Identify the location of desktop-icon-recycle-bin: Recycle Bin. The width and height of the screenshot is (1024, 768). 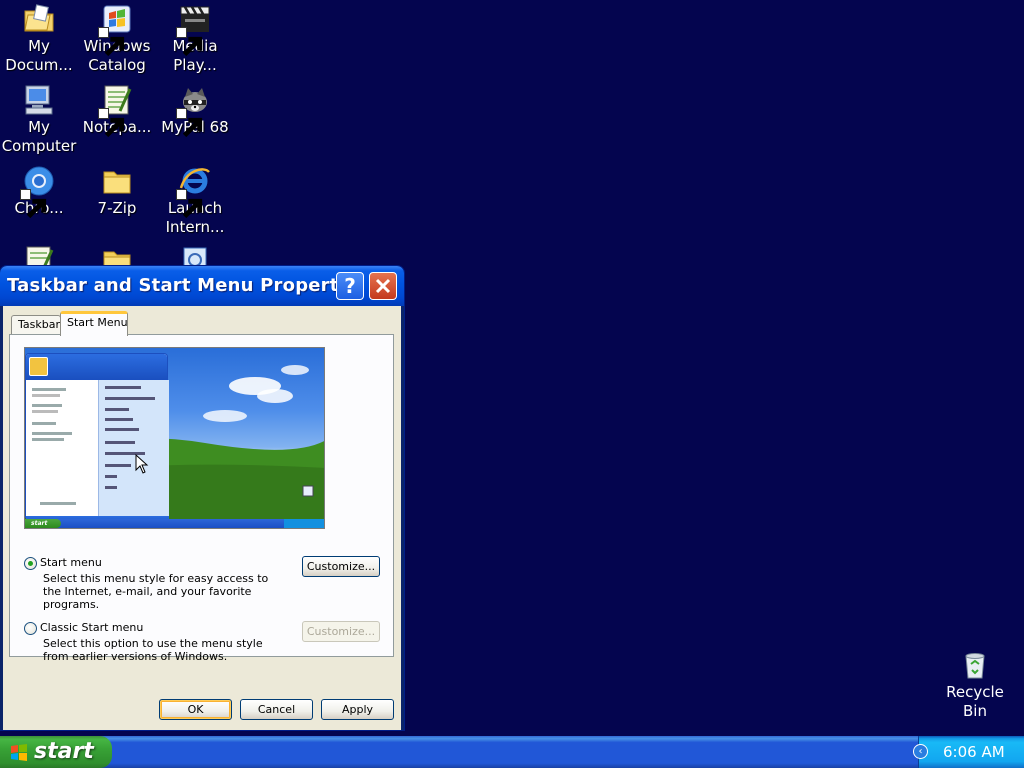
(975, 684).